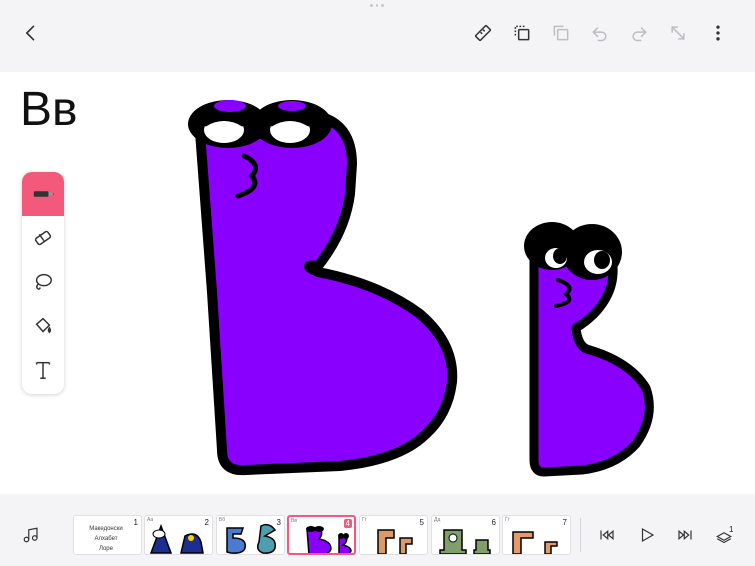 Image resolution: width=755 pixels, height=566 pixels. Describe the element at coordinates (377, 36) in the screenshot. I see `top-toolbar` at that location.